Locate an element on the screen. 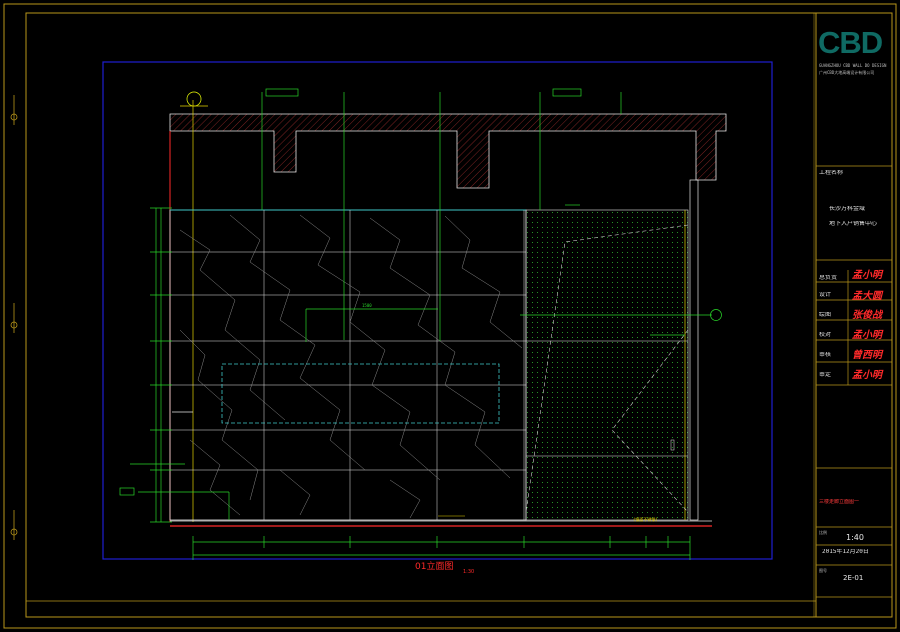  drawing-number: 2E-01 is located at coordinates (853, 578).